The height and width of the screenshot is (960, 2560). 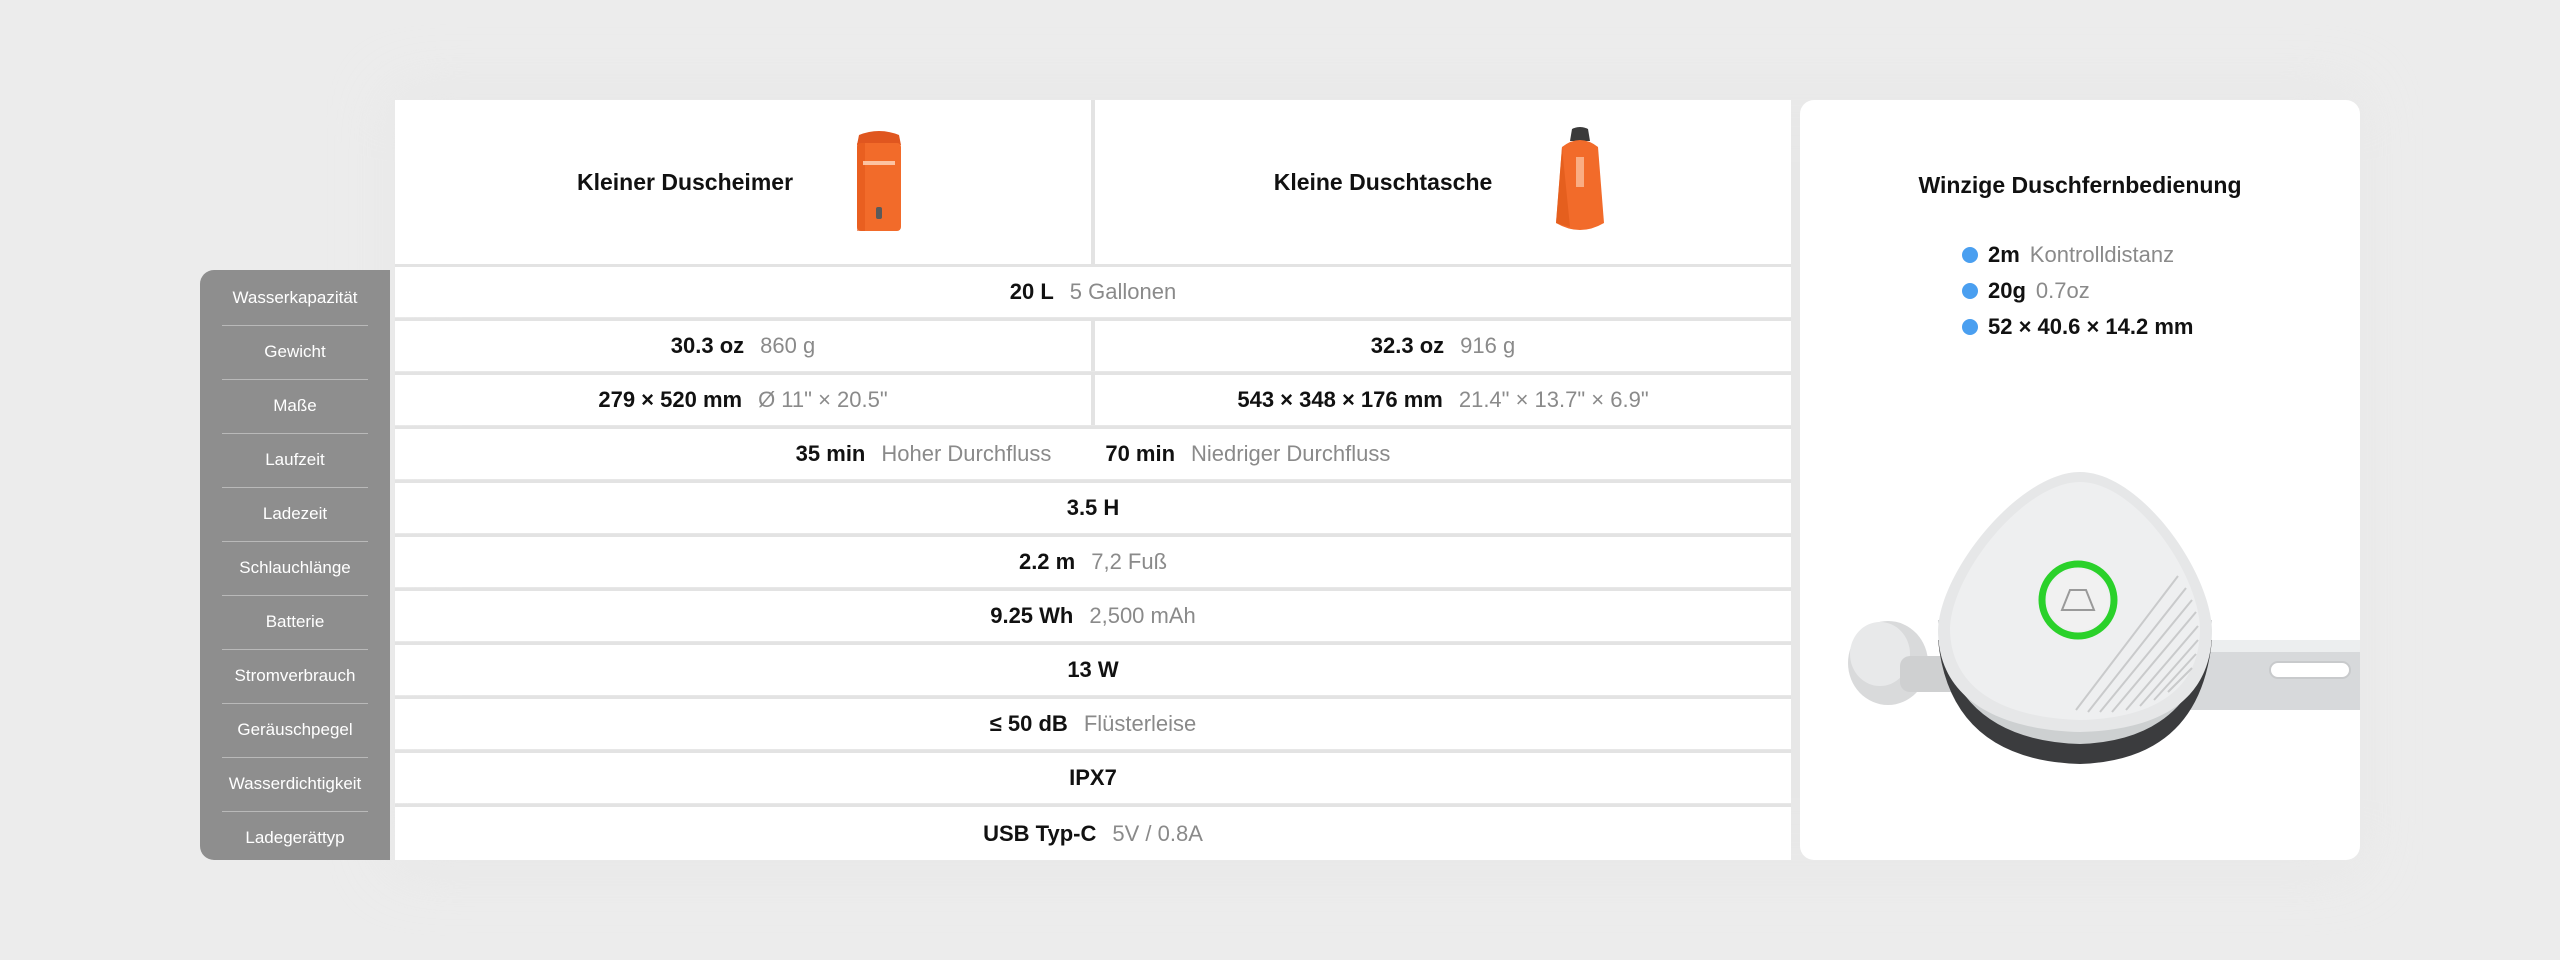 What do you see at coordinates (1140, 723) in the screenshot?
I see `noise-sub: Flüsterleise` at bounding box center [1140, 723].